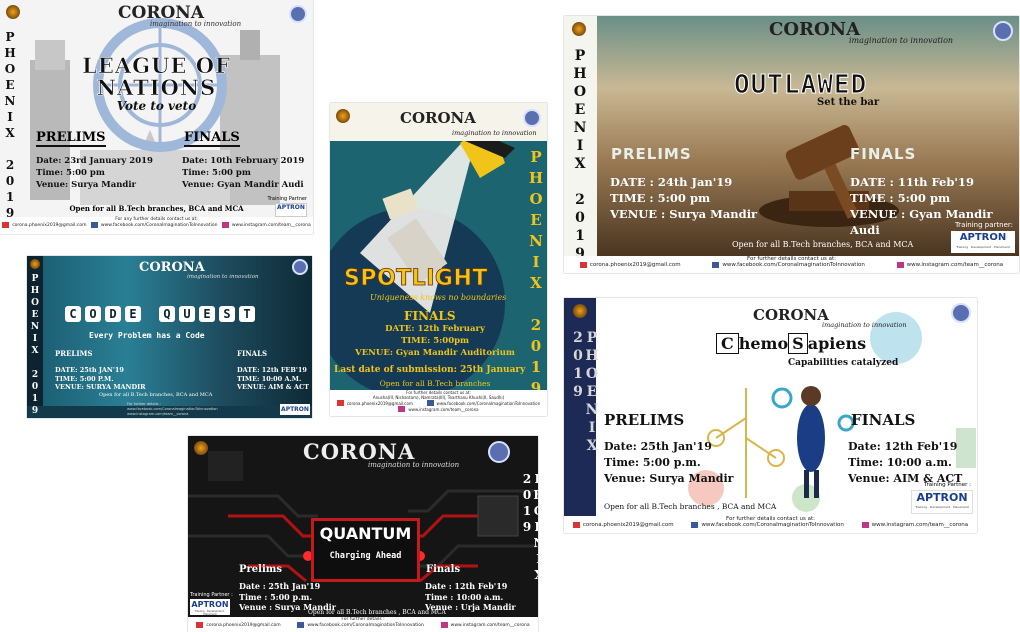 The height and width of the screenshot is (632, 1020). I want to click on prelims-date: DATE : 24th Jan'19, so click(671, 182).